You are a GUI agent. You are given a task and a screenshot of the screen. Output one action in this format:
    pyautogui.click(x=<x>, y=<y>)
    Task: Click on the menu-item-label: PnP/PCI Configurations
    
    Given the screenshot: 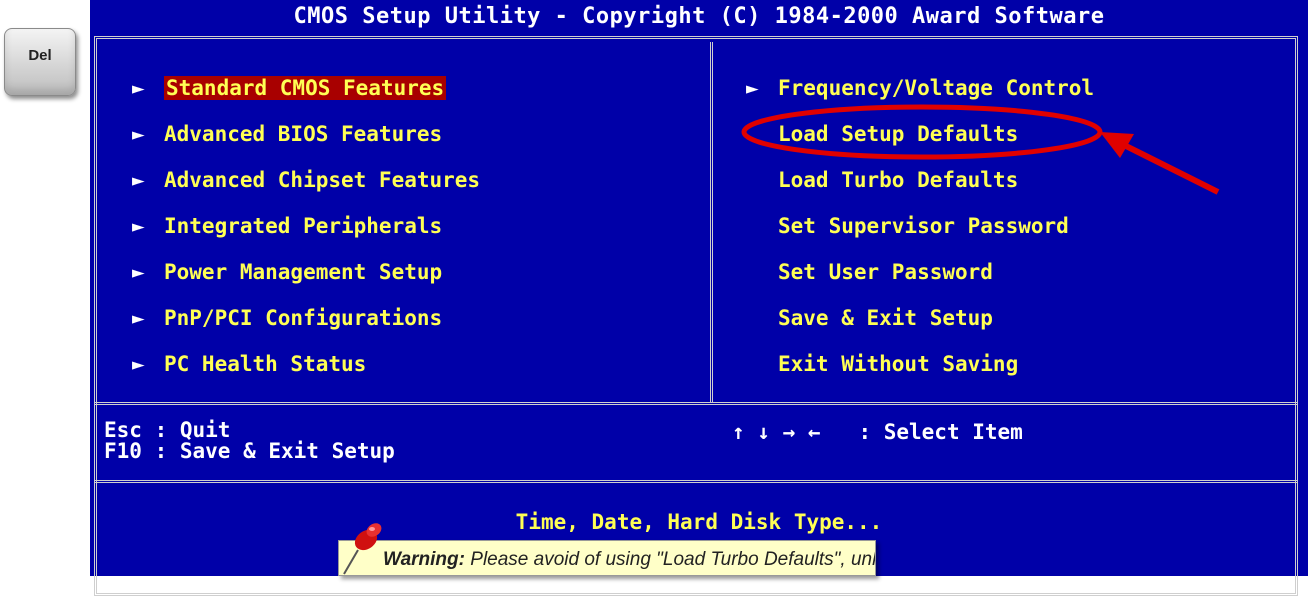 What is the action you would take?
    pyautogui.click(x=303, y=318)
    